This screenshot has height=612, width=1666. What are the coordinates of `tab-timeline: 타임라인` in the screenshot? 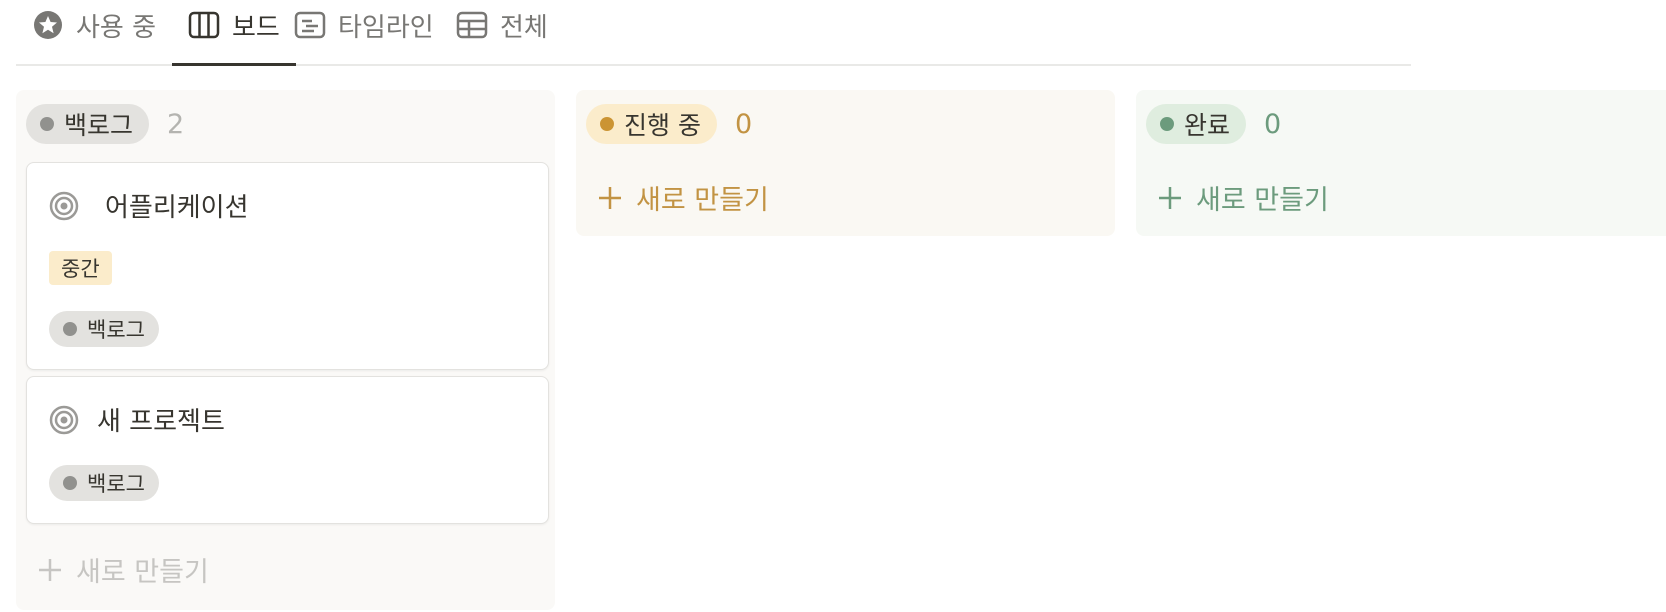 It's located at (364, 32).